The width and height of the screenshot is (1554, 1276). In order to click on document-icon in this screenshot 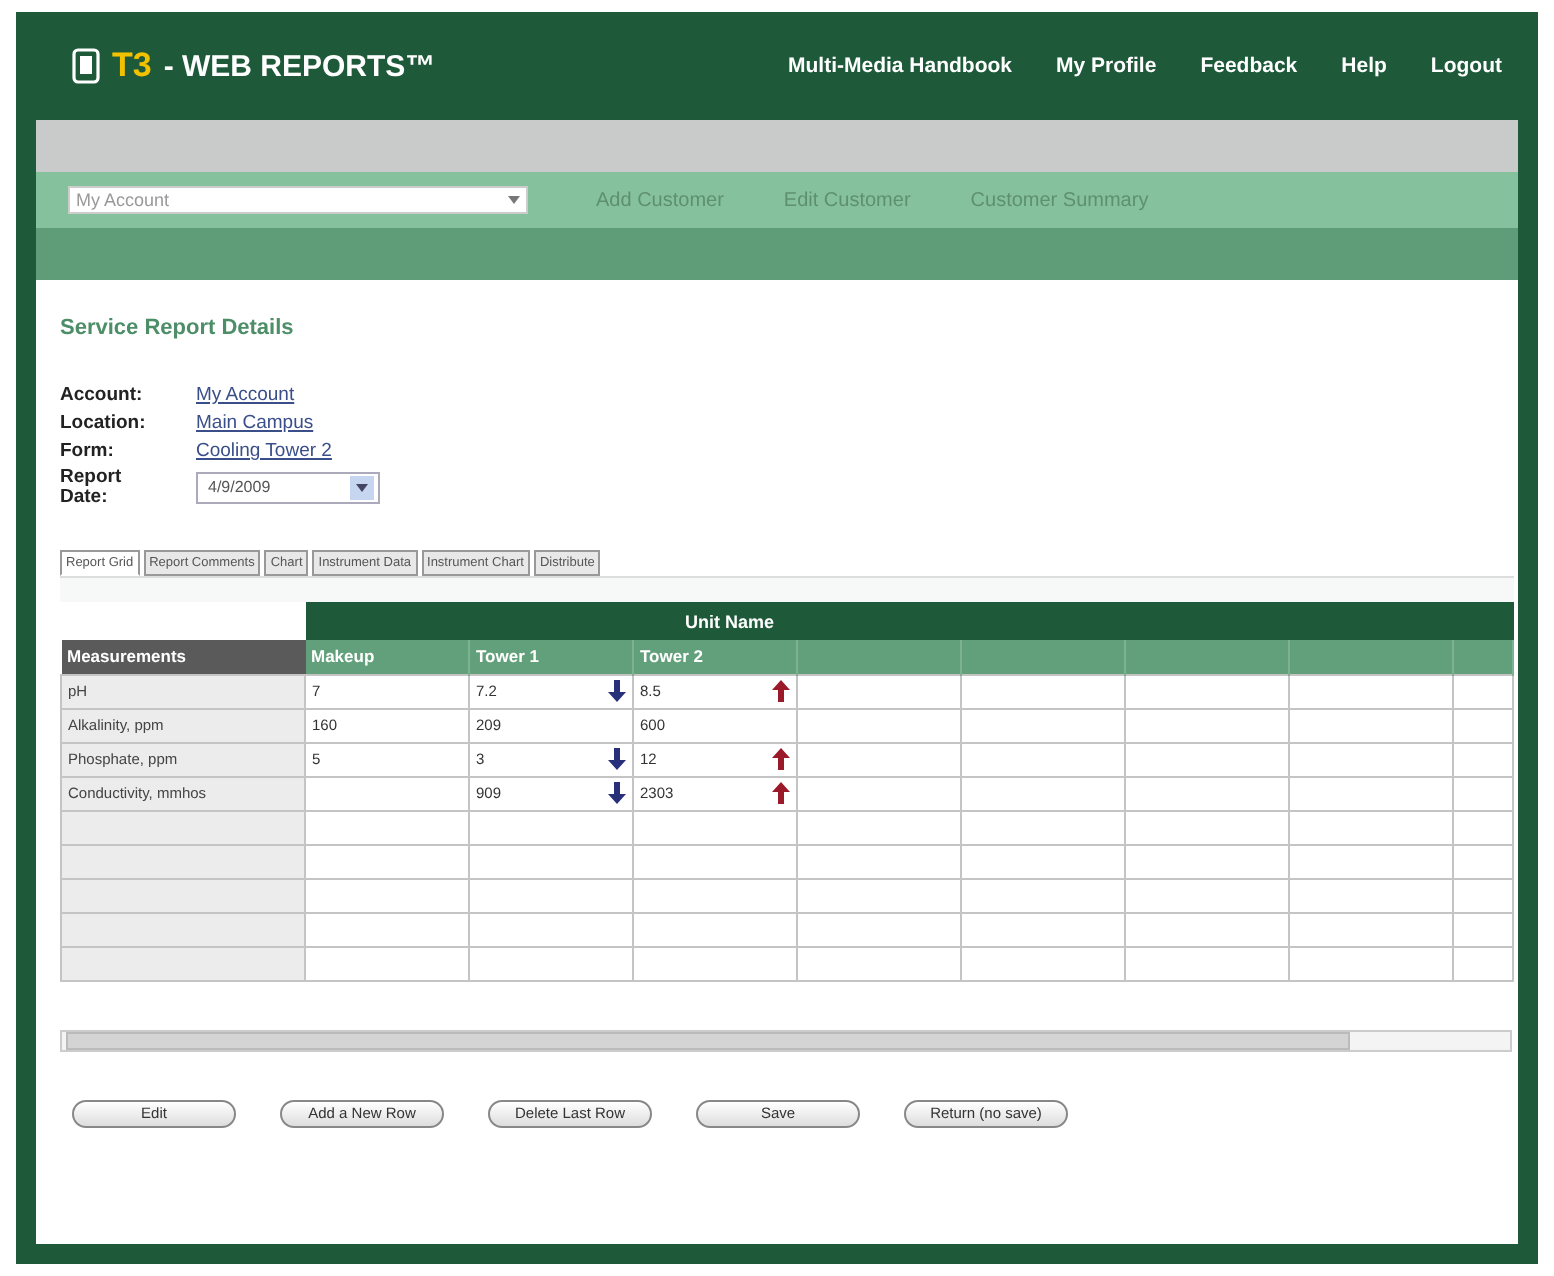, I will do `click(86, 66)`.